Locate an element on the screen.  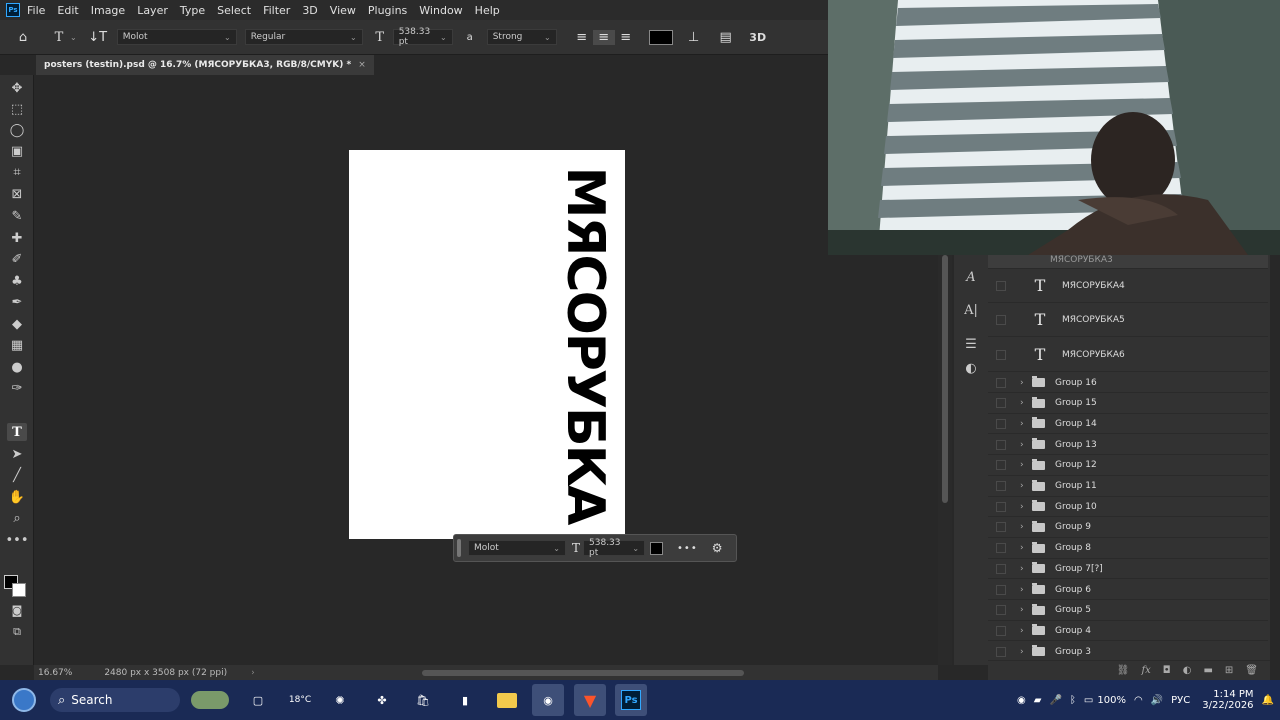
font-size-select: 538.33 pt ⌄ is located at coordinates (422, 37).